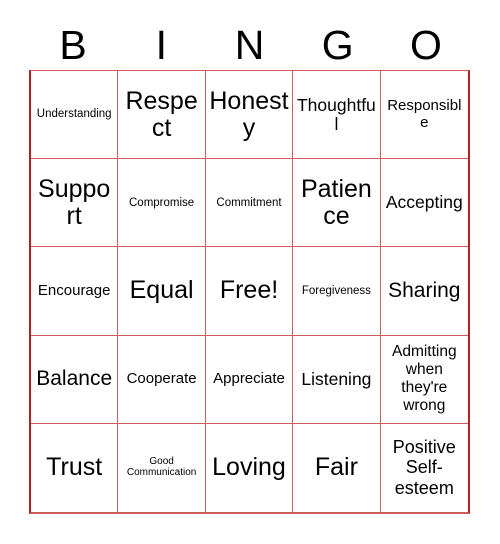  I want to click on bingo-cell: Understanding, so click(75, 115).